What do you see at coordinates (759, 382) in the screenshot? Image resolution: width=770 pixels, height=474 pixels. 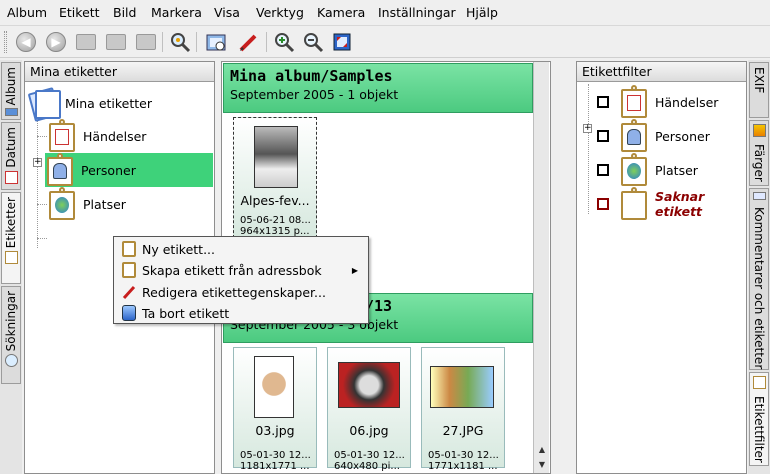 I see `tag-filter-icon` at bounding box center [759, 382].